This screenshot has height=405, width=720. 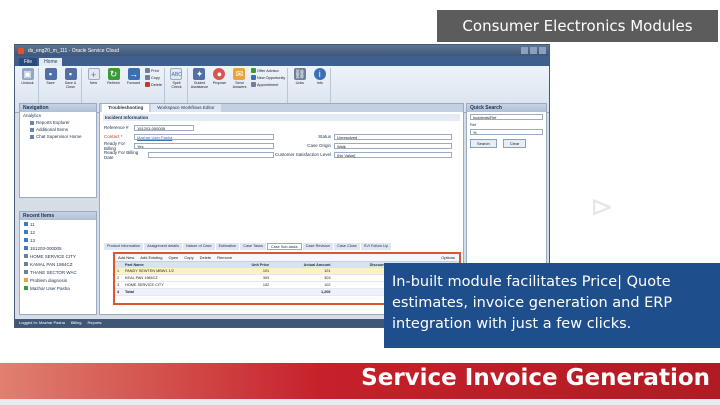 I want to click on tab-workspace-editor: Workspace Workflows Editor, so click(x=186, y=108).